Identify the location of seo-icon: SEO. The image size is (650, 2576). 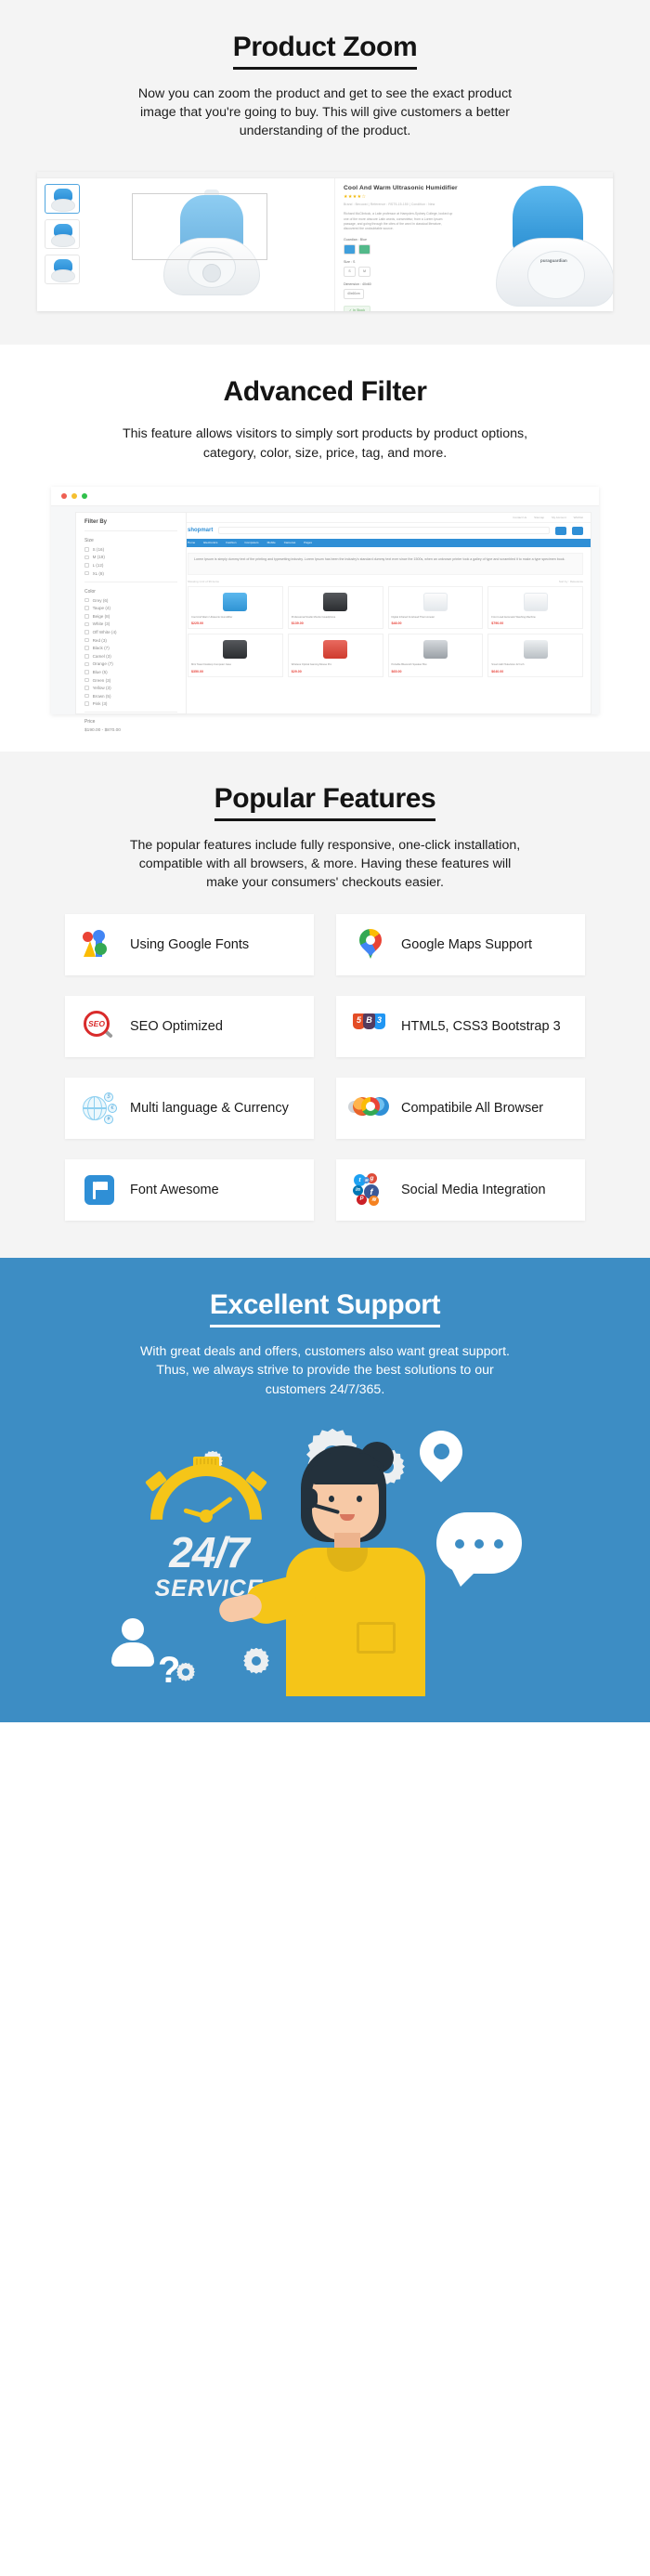
(99, 1026).